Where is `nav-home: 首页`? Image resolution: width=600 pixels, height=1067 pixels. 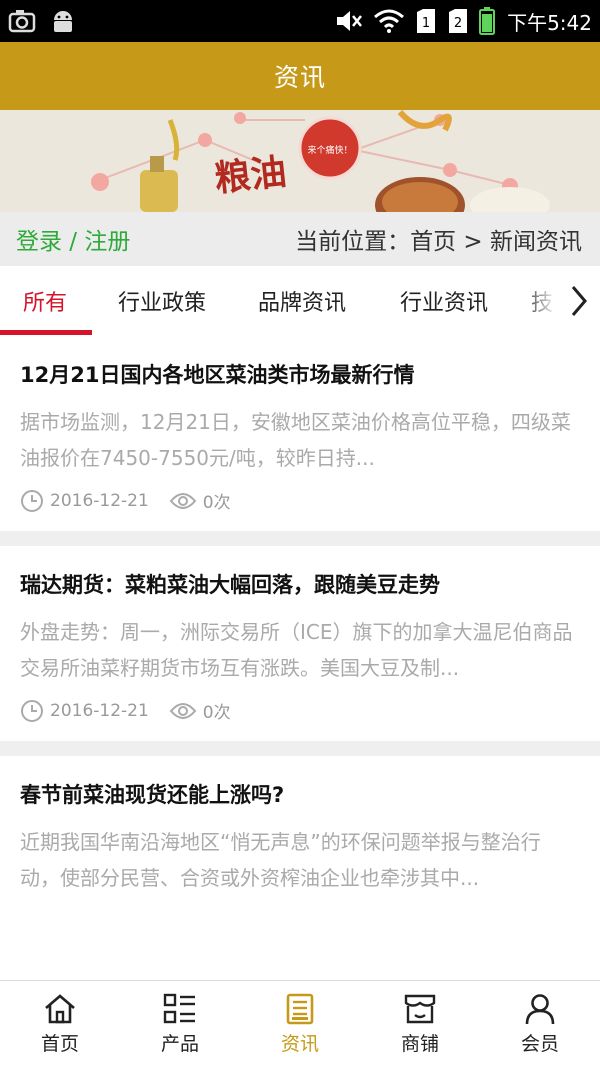
nav-home: 首页 is located at coordinates (60, 1024).